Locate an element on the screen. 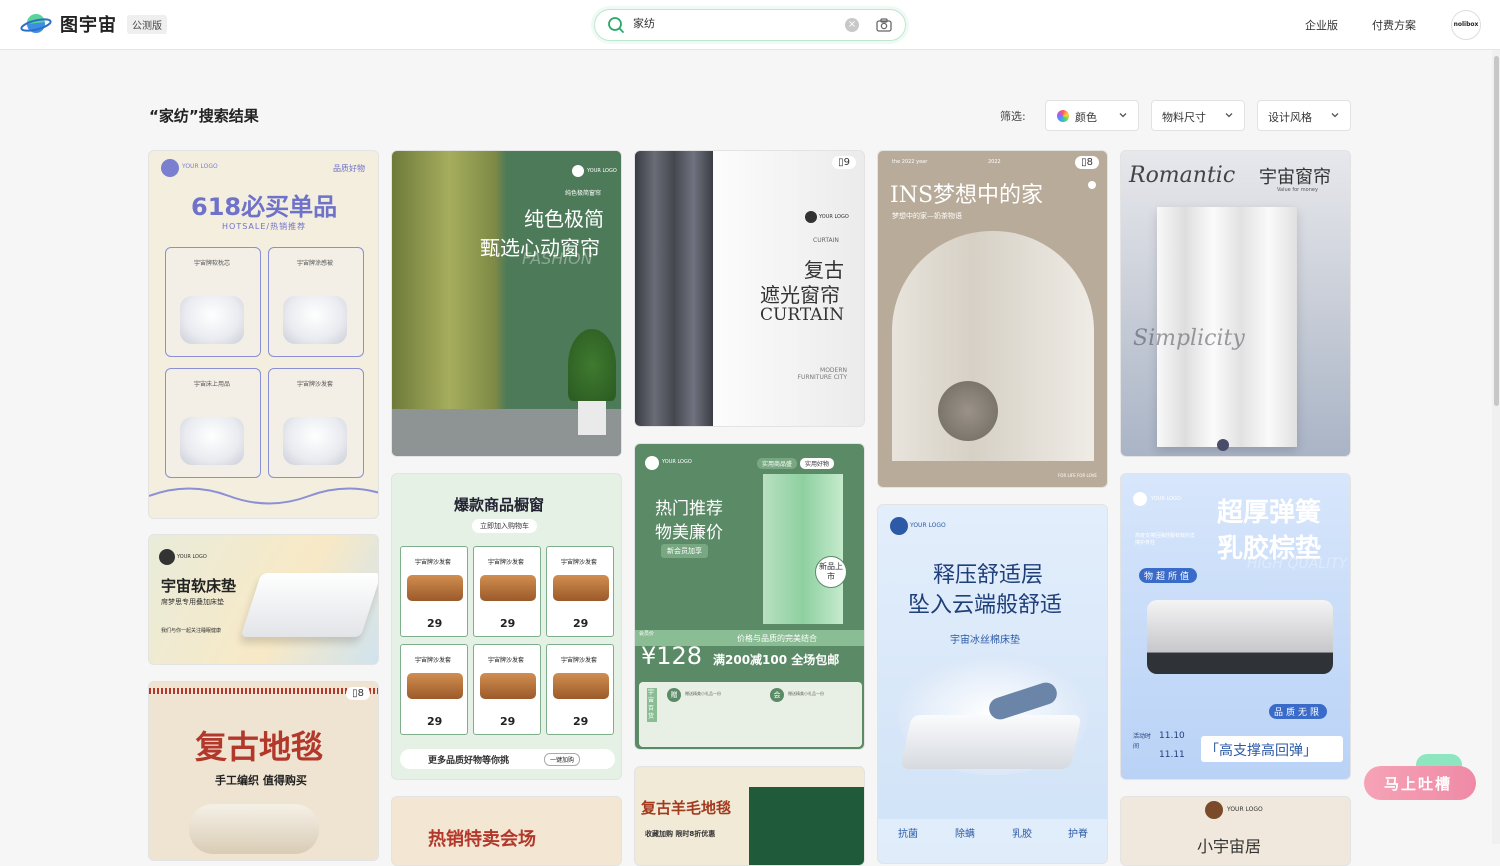  clear-search-icon: × is located at coordinates (852, 25).